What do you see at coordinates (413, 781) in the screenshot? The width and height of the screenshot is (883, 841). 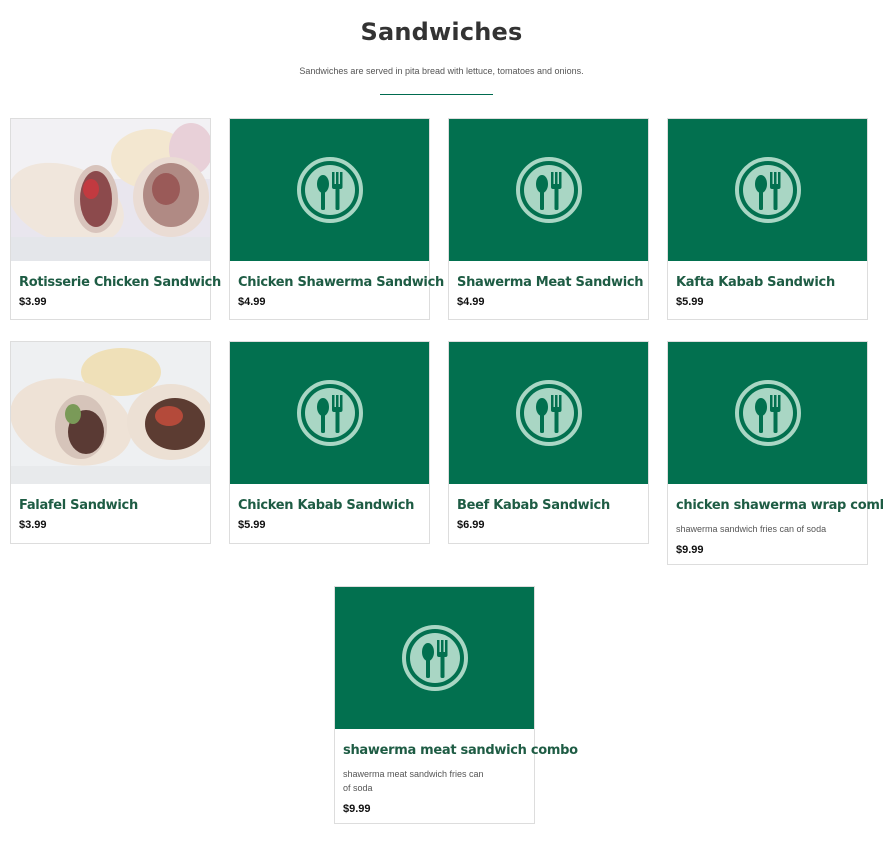 I see `item-description: shawerma meat sandwich fries can of soda` at bounding box center [413, 781].